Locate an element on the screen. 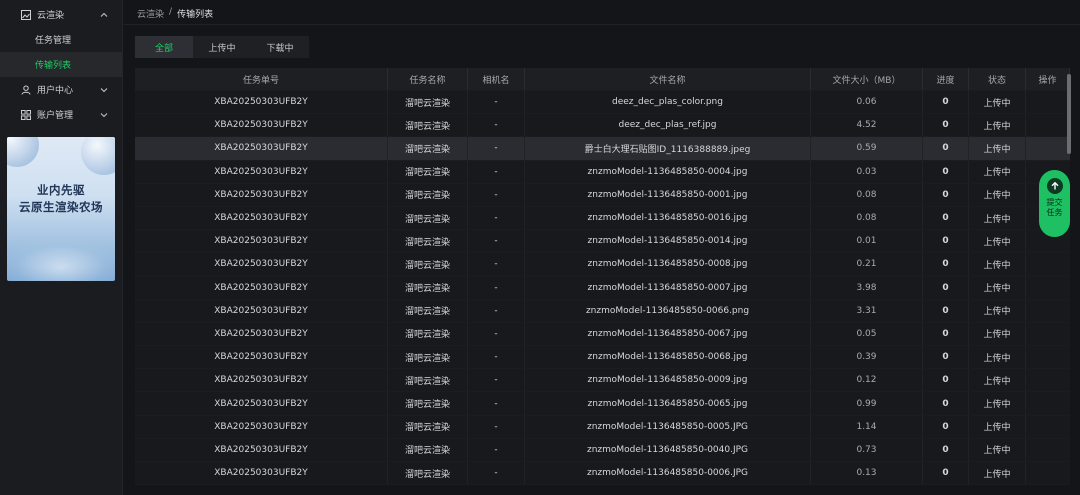 This screenshot has width=1080, height=495. breadcrumb-parent: 云渲染 is located at coordinates (150, 13).